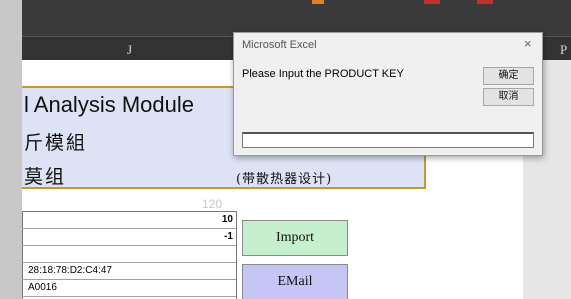  I want to click on title-box-bottom-border, so click(224, 188).